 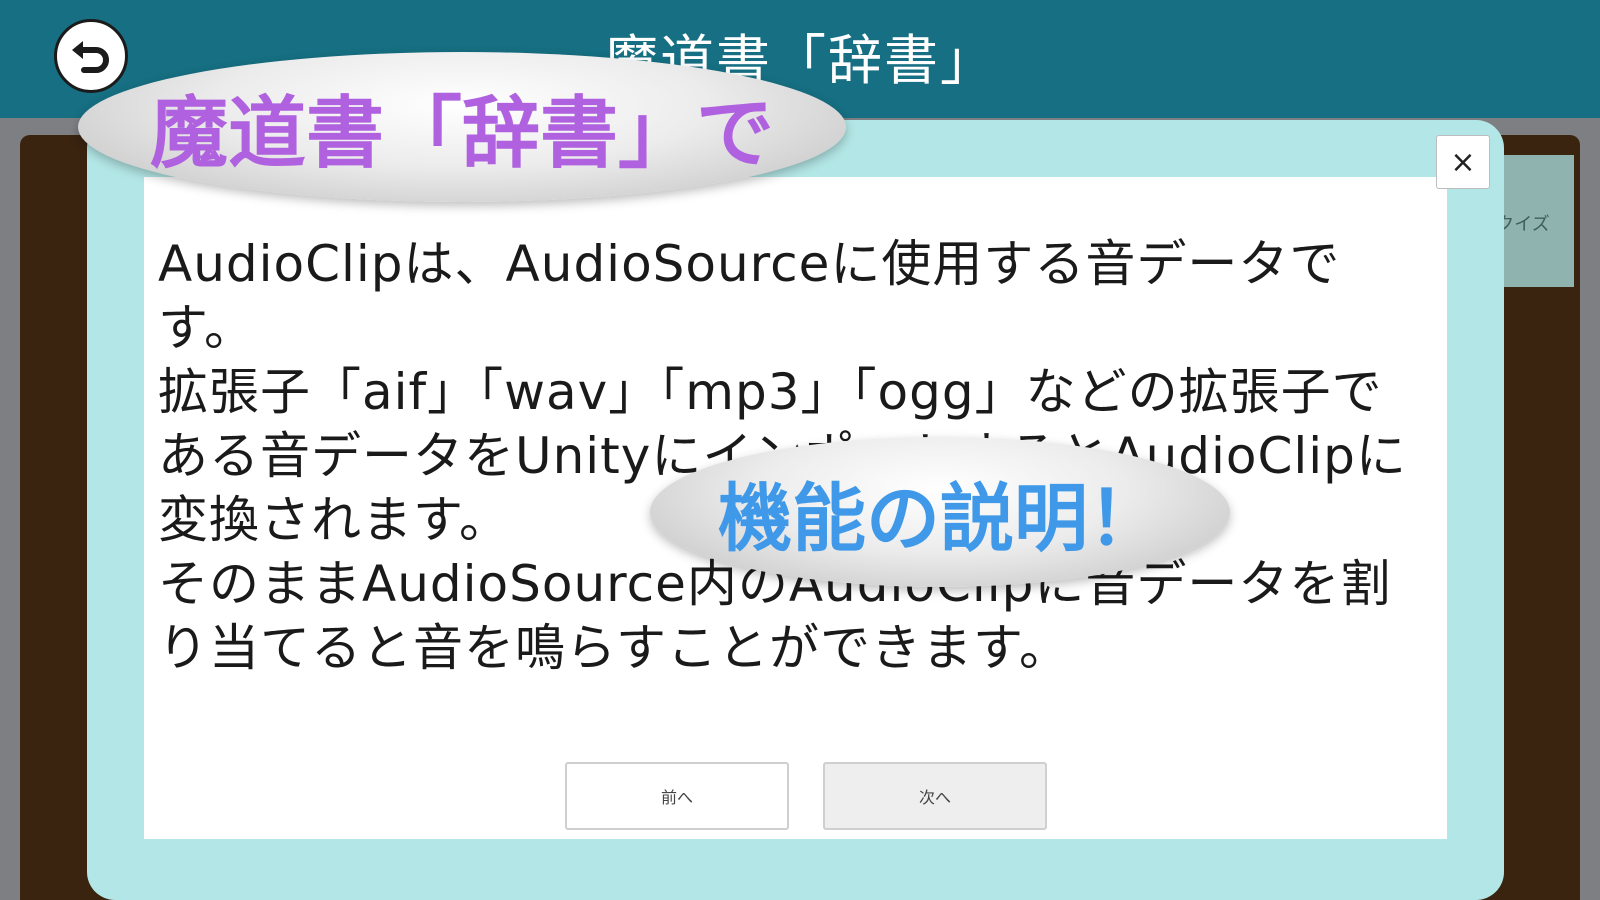 I want to click on close-button: ×, so click(x=1463, y=162).